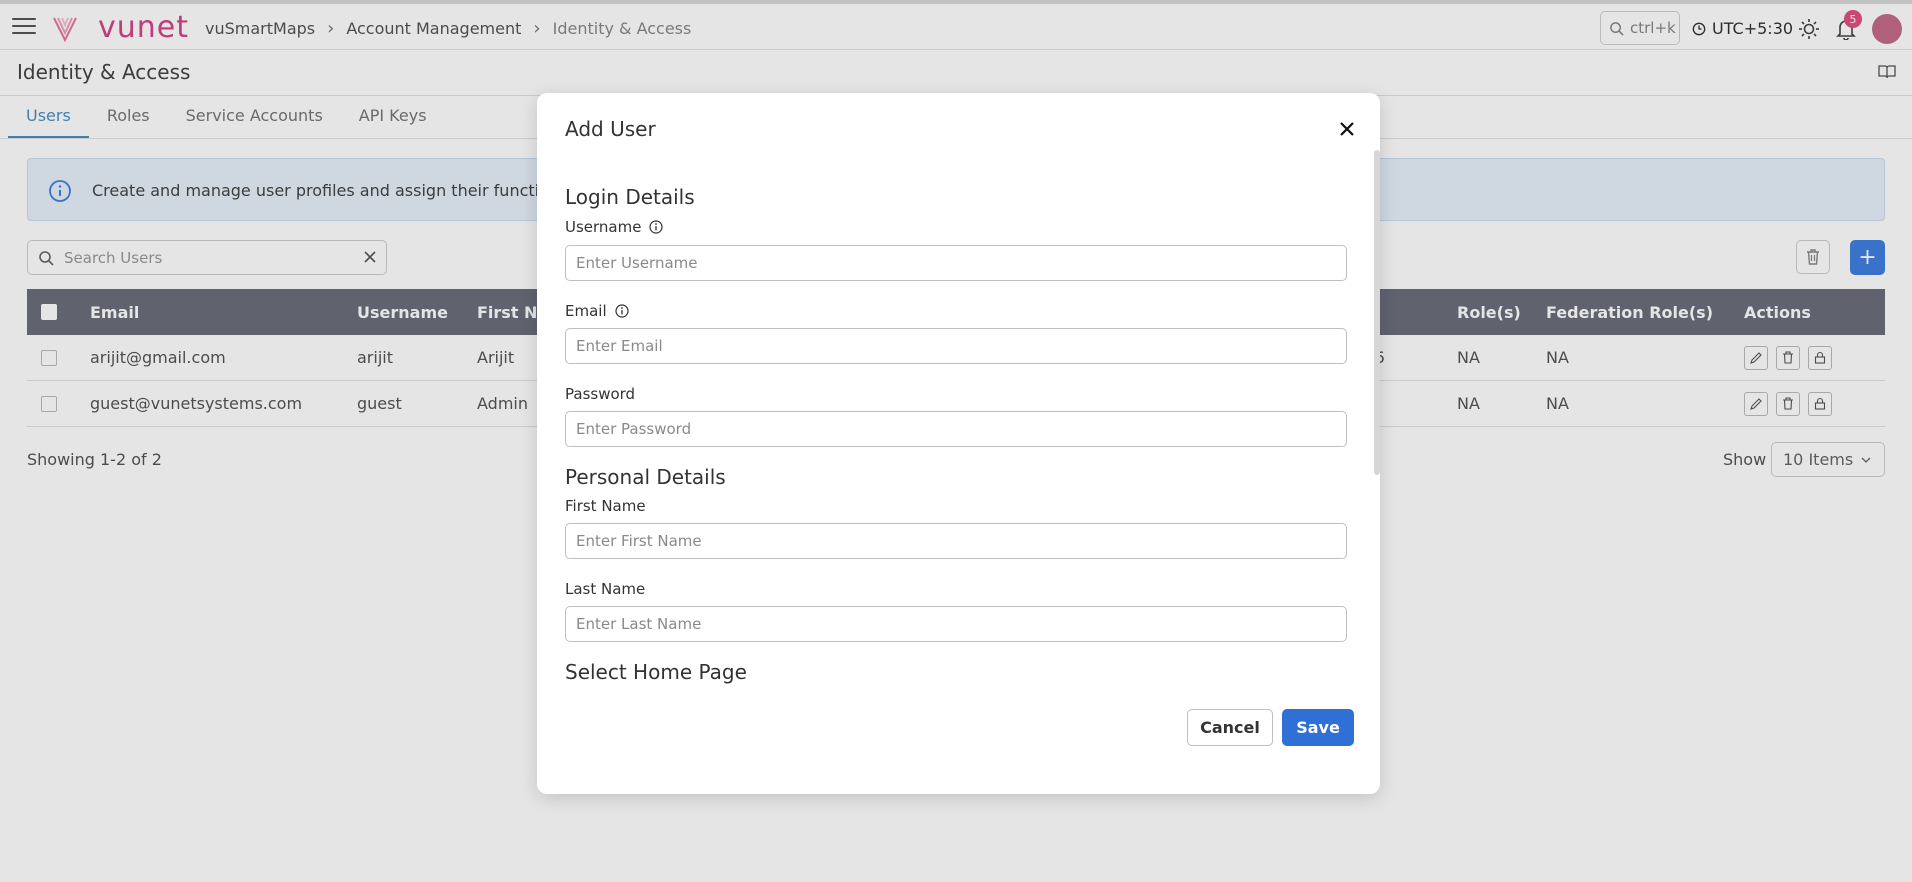 This screenshot has width=1912, height=882. What do you see at coordinates (956, 429) in the screenshot?
I see `password-input` at bounding box center [956, 429].